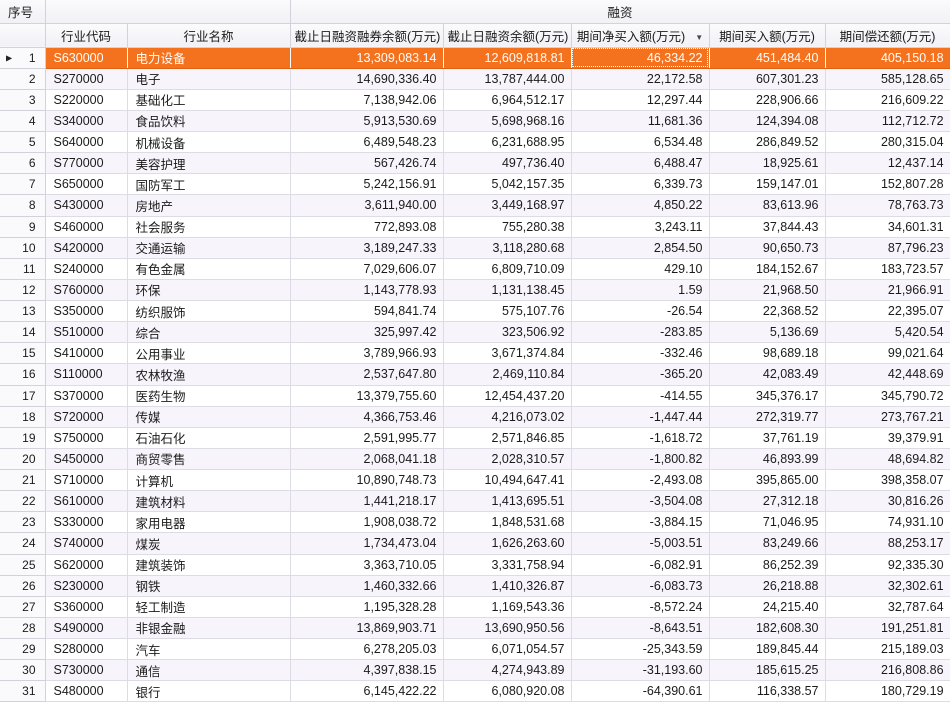 This screenshot has width=950, height=703. Describe the element at coordinates (366, 290) in the screenshot. I see `margin-trading-balance-cell: 1,143,778.93` at that location.